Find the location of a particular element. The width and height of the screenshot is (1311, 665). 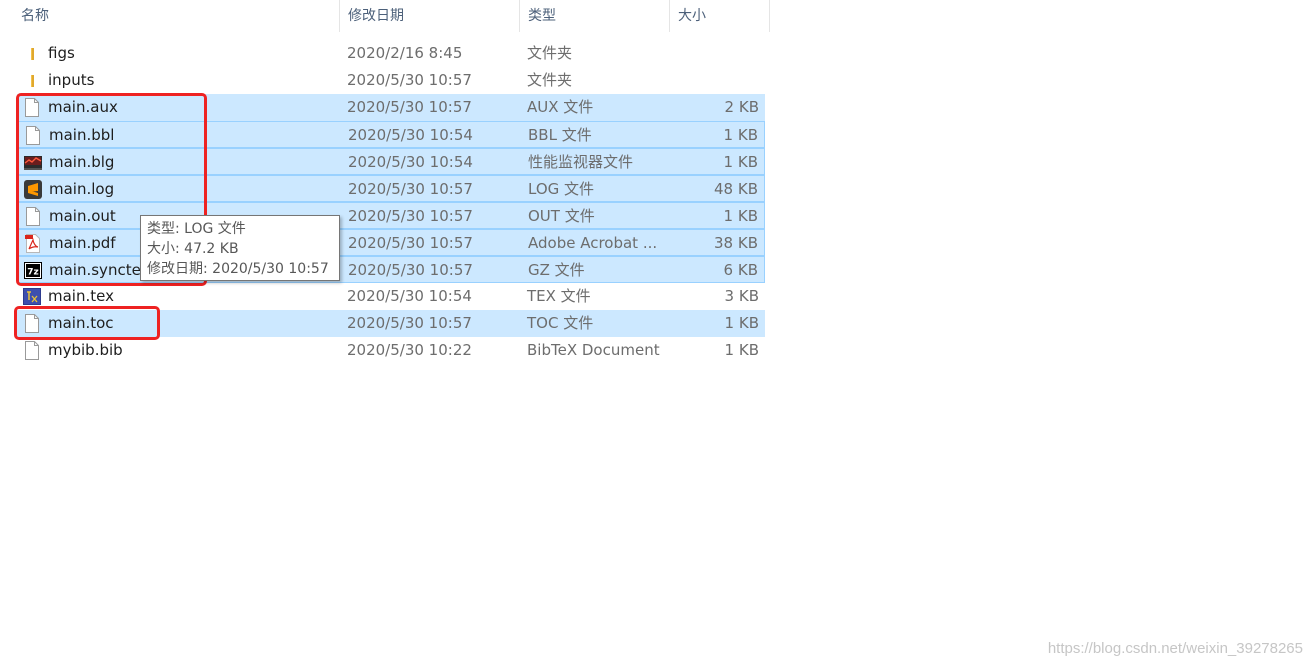

file-name: main.blg is located at coordinates (82, 162).